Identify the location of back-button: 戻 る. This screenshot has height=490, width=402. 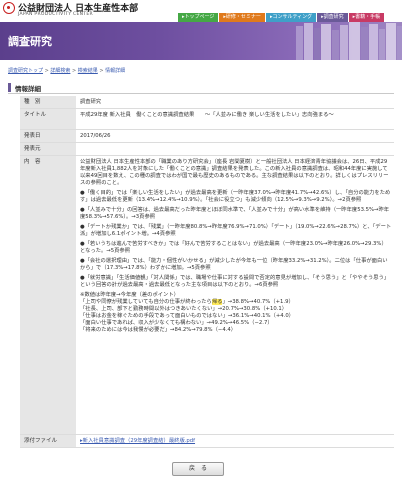
(198, 469).